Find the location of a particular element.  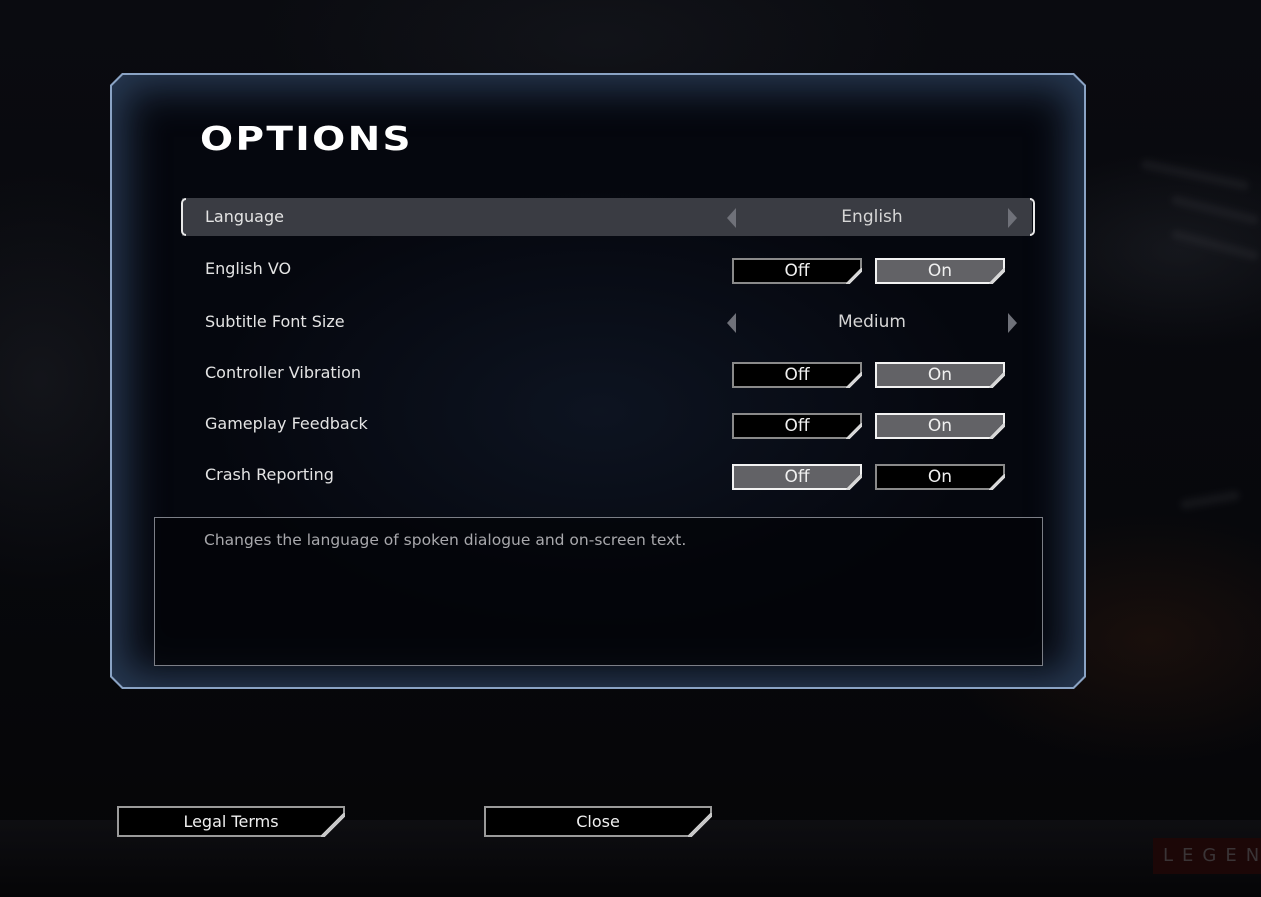

setting-label: English VO is located at coordinates (248, 268).